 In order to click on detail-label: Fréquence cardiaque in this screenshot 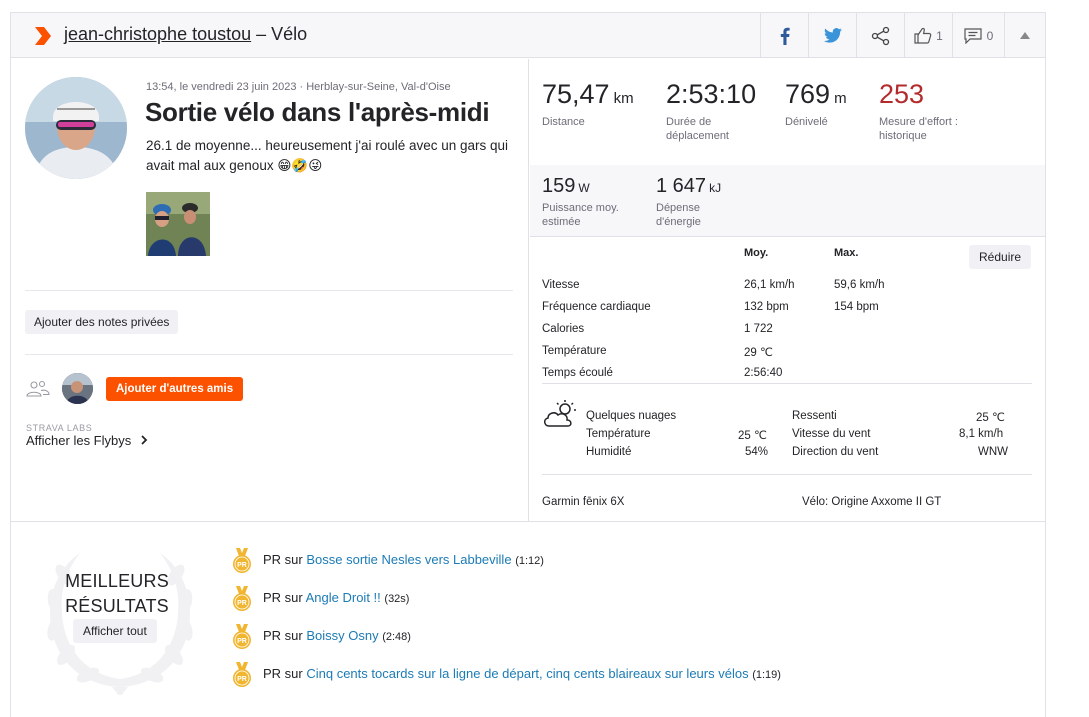, I will do `click(596, 307)`.